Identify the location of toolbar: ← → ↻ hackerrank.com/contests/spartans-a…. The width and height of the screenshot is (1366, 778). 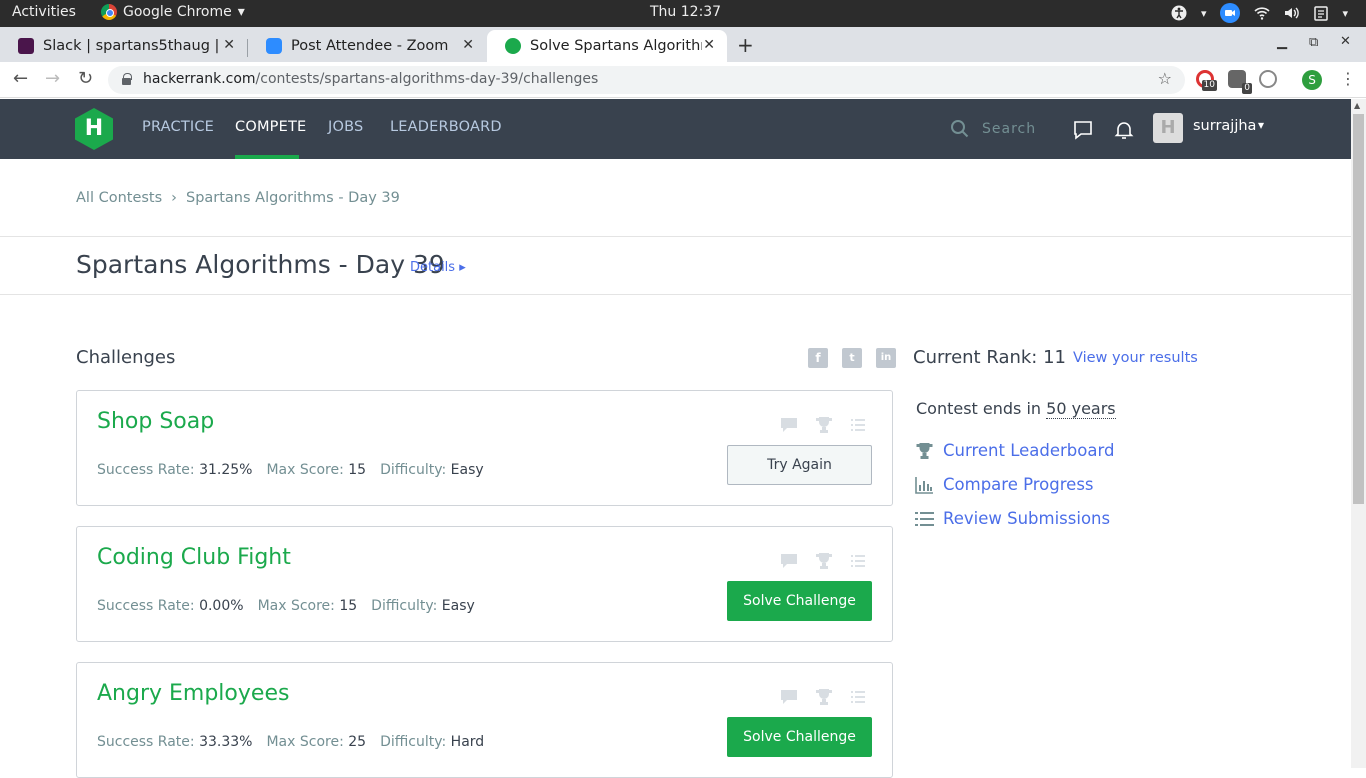
(683, 80).